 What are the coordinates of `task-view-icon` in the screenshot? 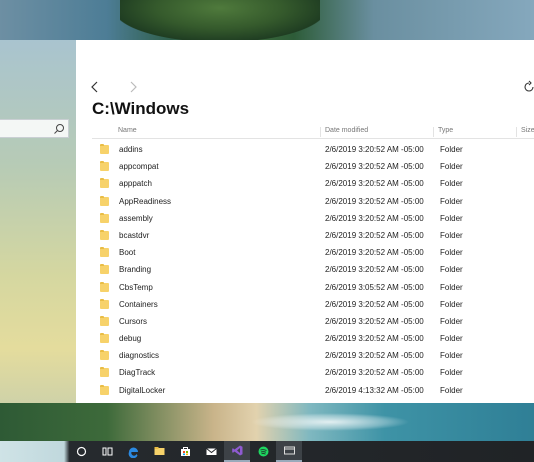 It's located at (107, 451).